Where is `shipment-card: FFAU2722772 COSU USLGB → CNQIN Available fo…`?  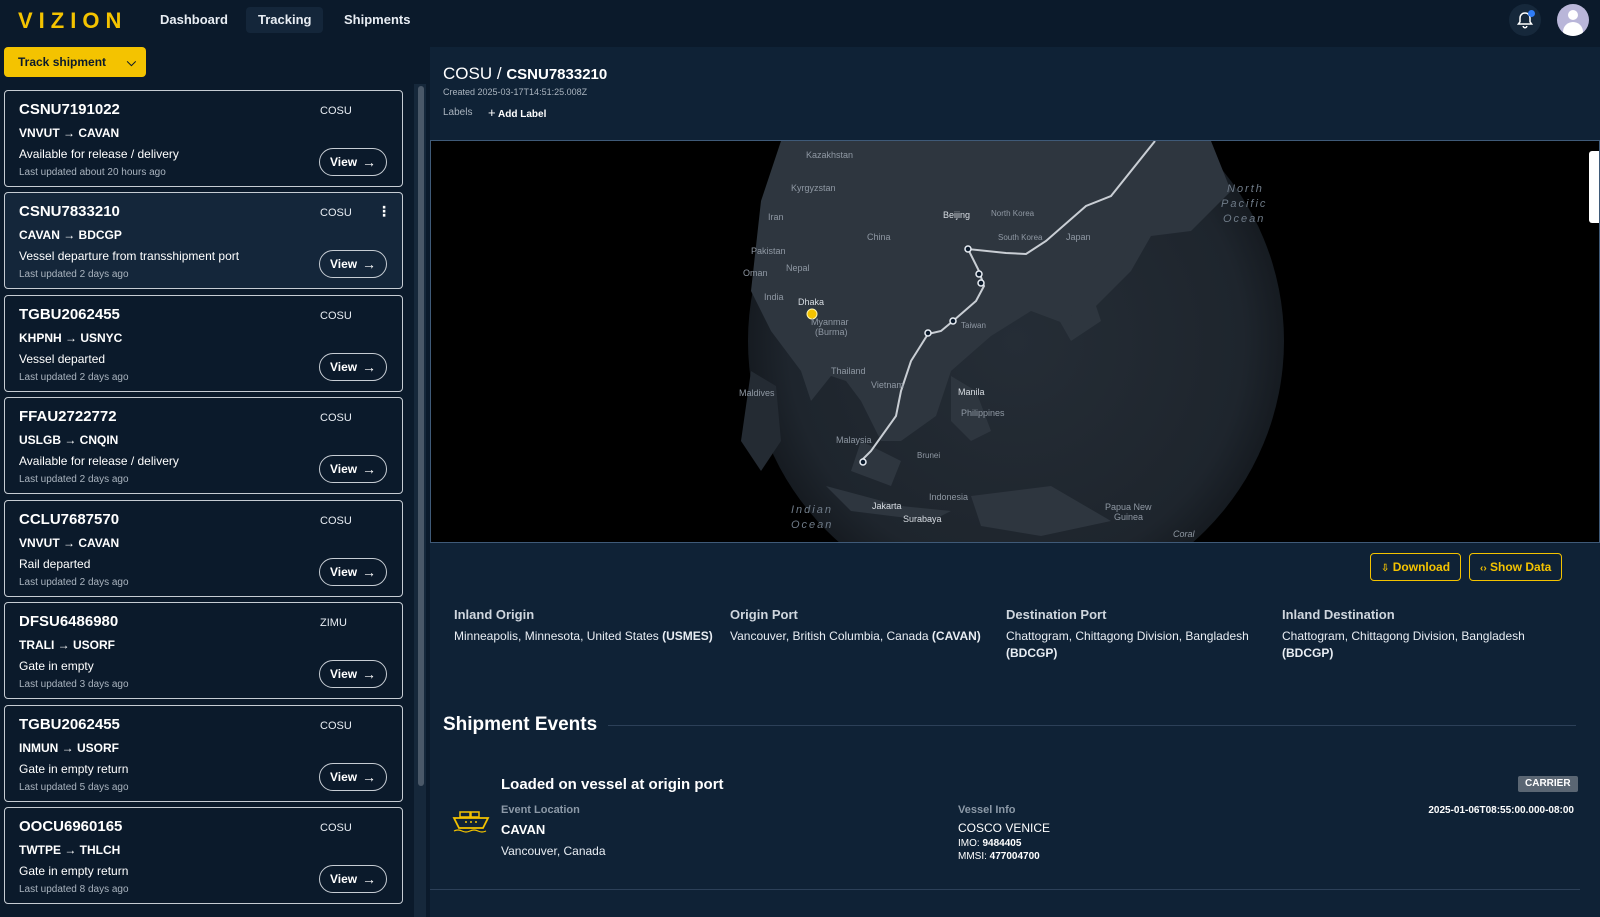
shipment-card: FFAU2722772 COSU USLGB → CNQIN Available fo… is located at coordinates (203, 445).